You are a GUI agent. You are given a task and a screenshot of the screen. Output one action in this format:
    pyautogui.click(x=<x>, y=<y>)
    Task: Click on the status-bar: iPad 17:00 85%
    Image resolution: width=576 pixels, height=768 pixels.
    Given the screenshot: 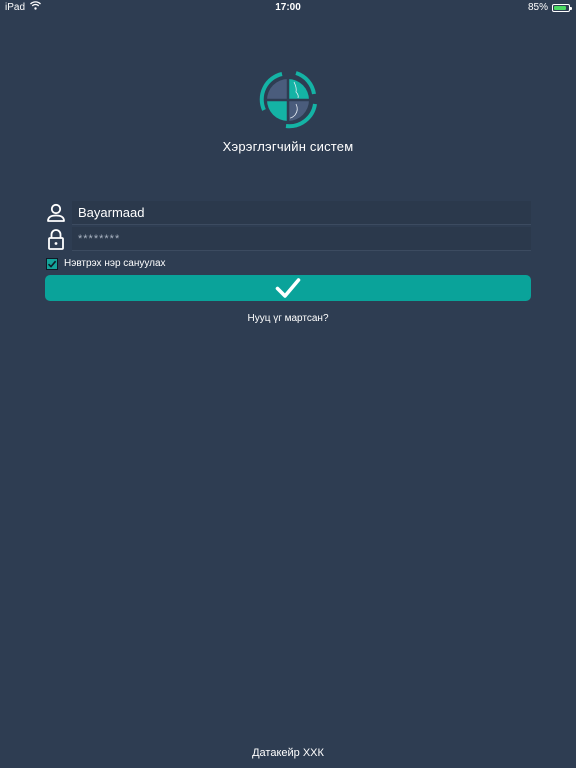 What is the action you would take?
    pyautogui.click(x=288, y=8)
    